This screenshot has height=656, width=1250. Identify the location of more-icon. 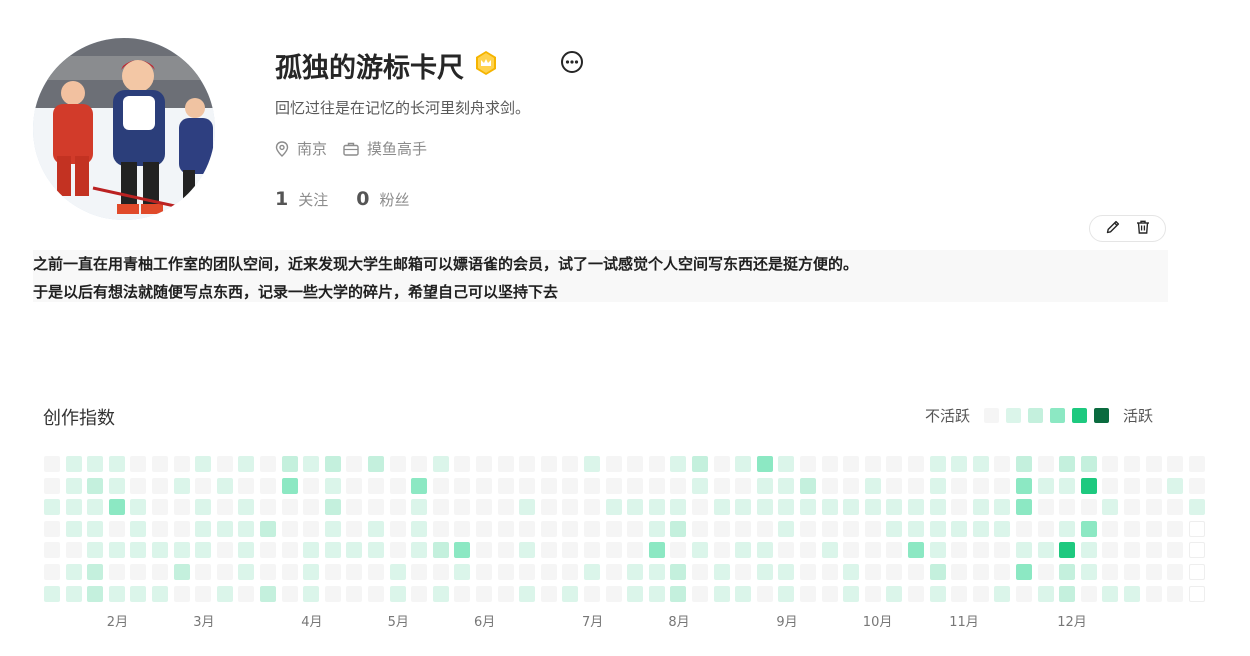
(572, 62).